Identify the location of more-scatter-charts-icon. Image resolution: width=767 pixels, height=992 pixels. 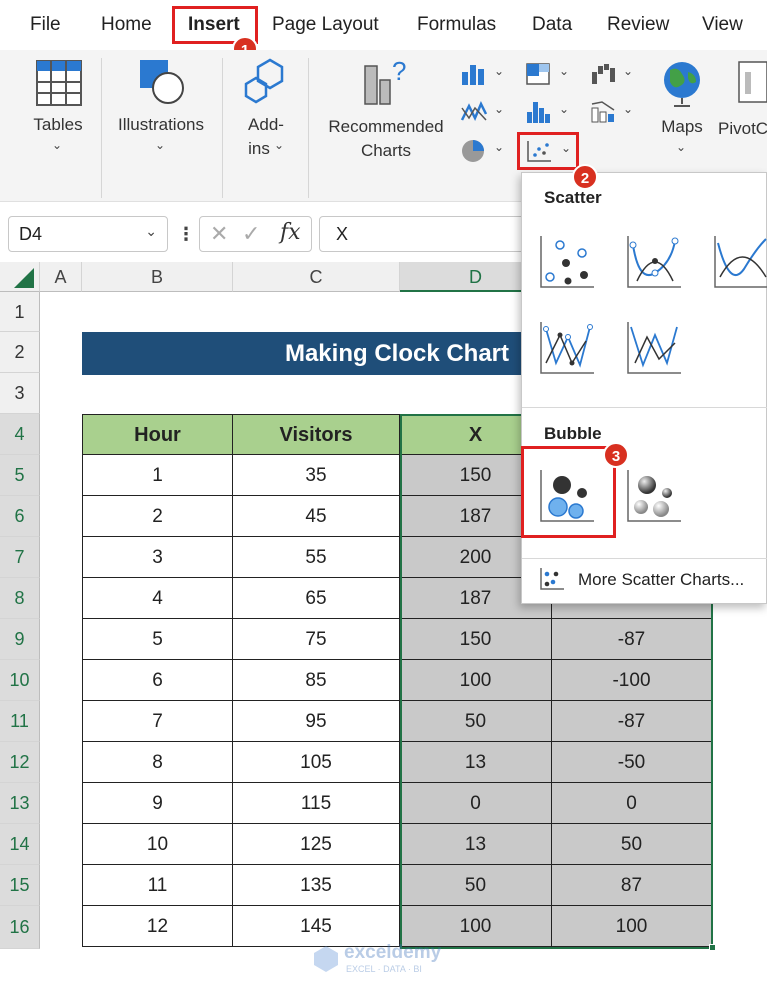
(552, 579).